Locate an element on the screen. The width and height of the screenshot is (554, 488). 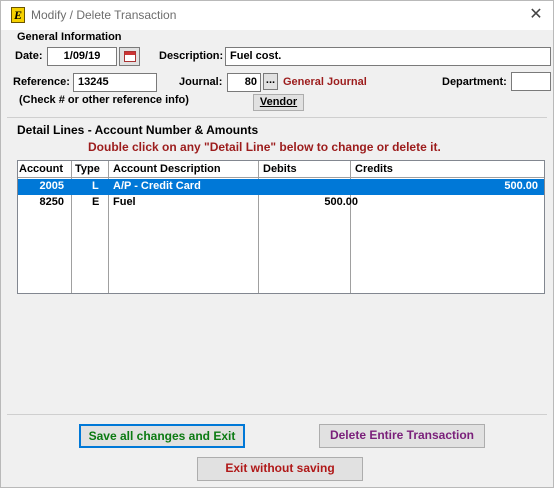
description-label: Description: is located at coordinates (191, 56).